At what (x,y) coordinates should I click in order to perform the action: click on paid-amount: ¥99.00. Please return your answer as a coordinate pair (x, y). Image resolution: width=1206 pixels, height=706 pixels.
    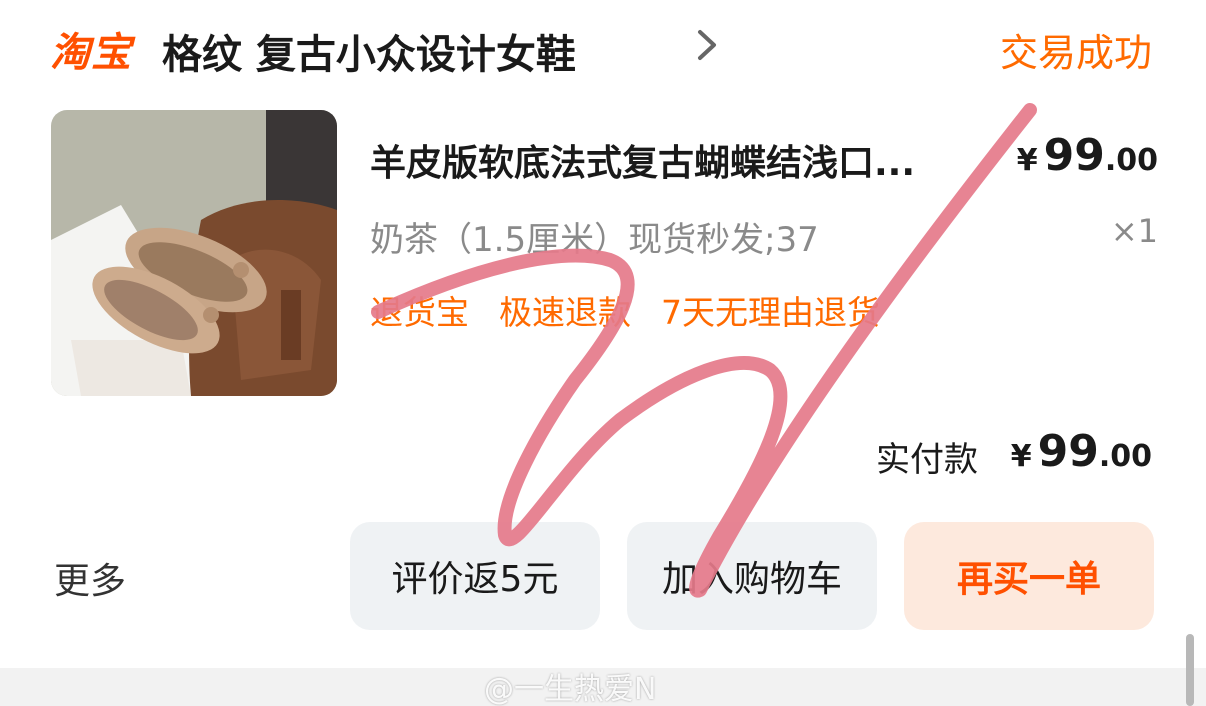
    Looking at the image, I should click on (1081, 451).